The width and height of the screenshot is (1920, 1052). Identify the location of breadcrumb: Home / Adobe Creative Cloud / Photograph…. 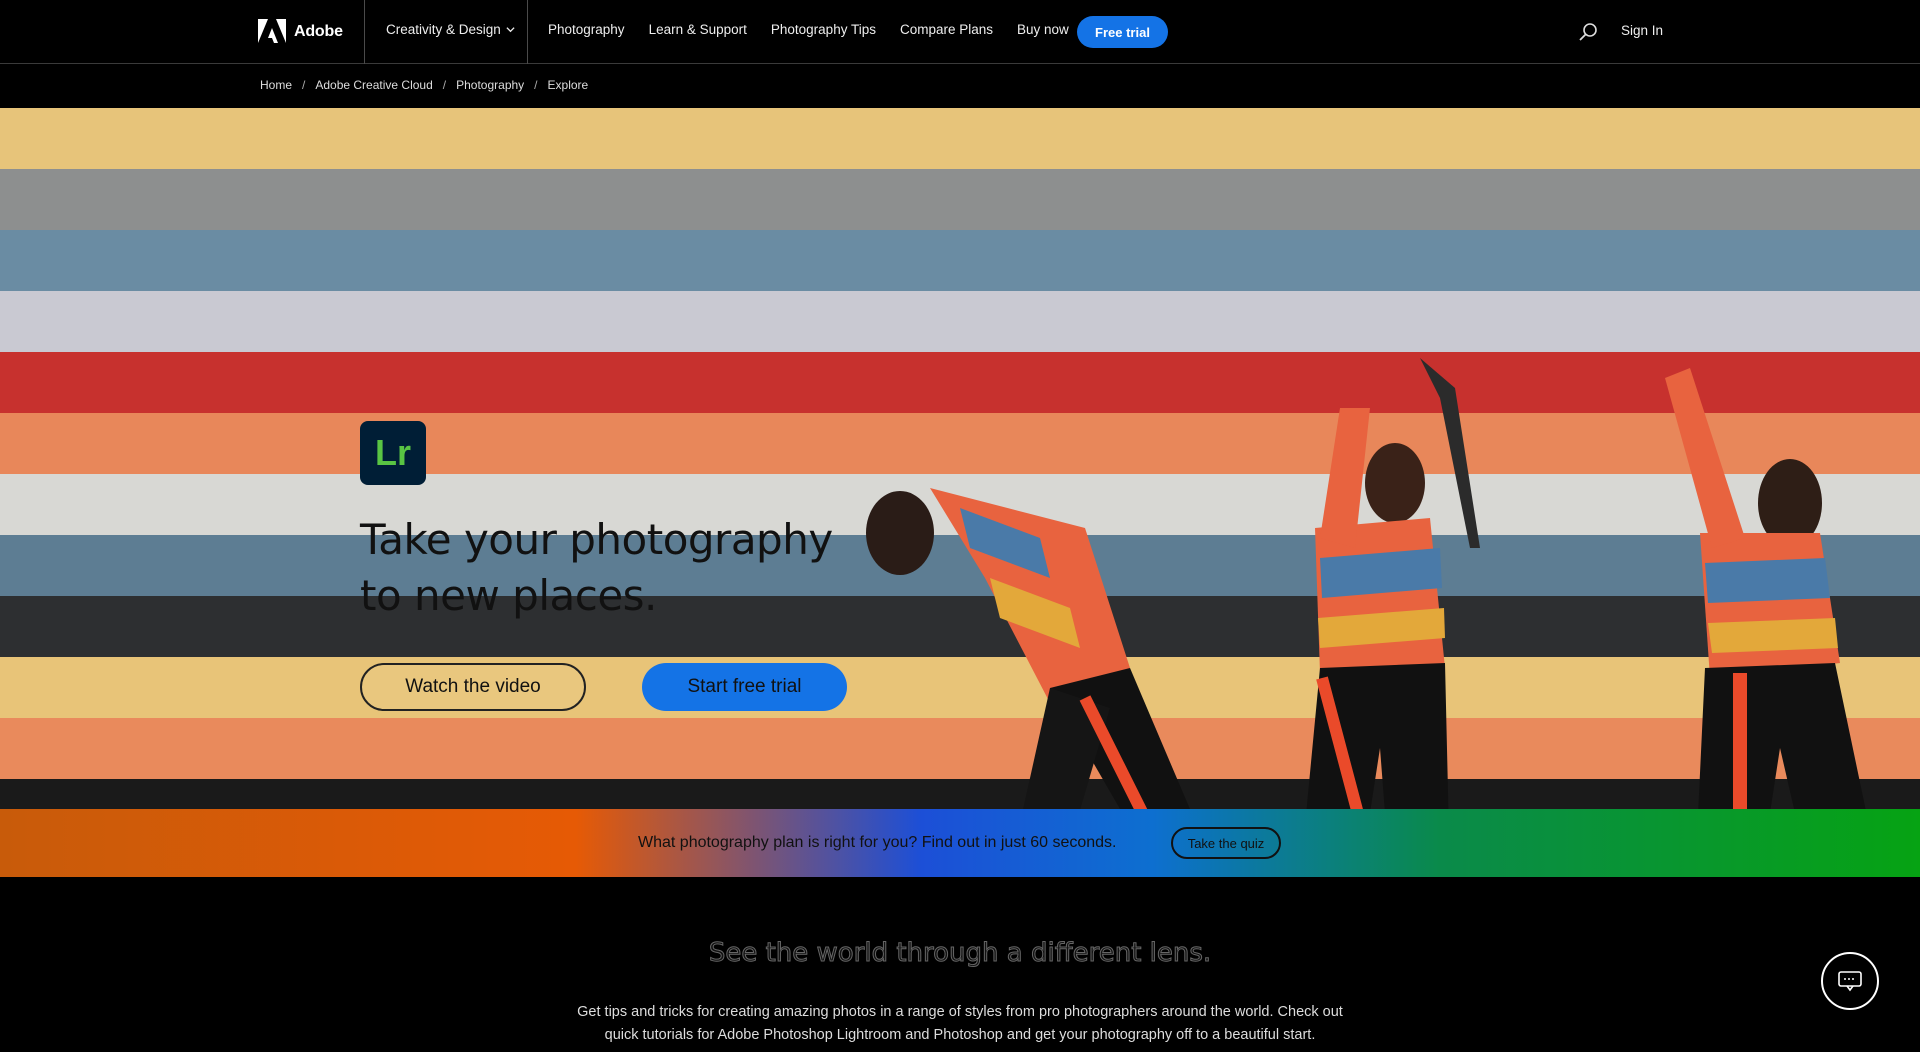
(424, 85).